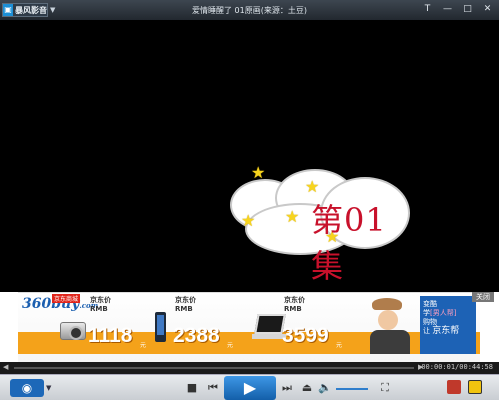 This screenshot has width=499, height=400. I want to click on face-shape, so click(388, 320).